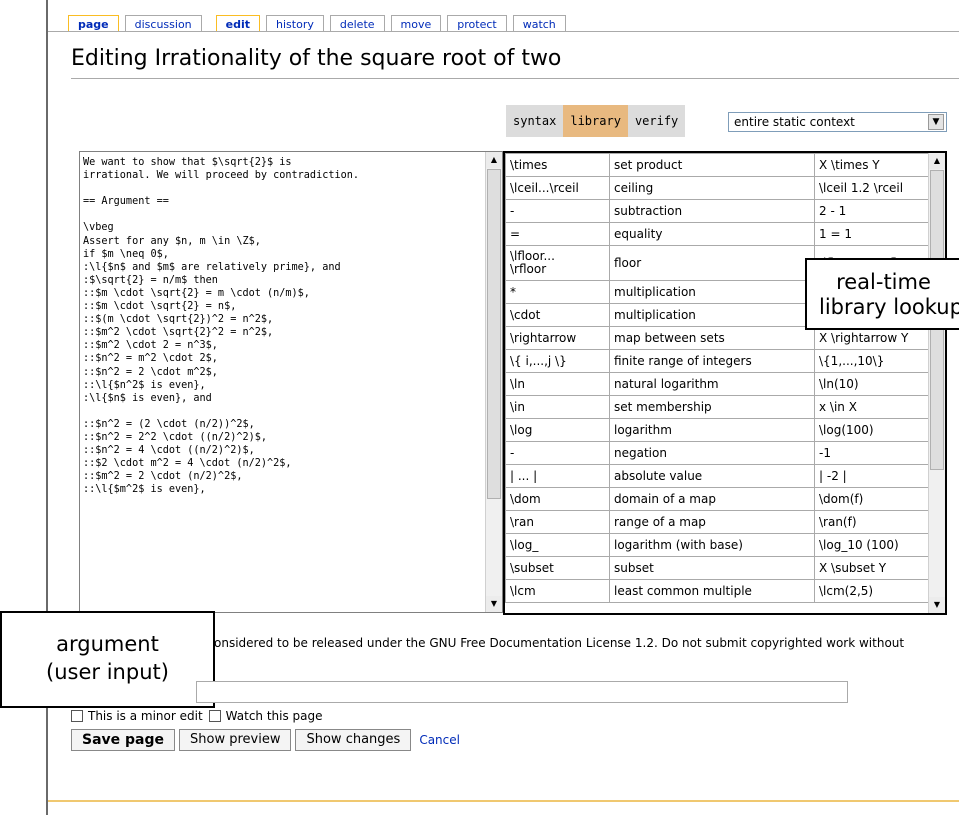 This screenshot has width=959, height=815. What do you see at coordinates (557, 545) in the screenshot?
I see `library-symbol: \log_` at bounding box center [557, 545].